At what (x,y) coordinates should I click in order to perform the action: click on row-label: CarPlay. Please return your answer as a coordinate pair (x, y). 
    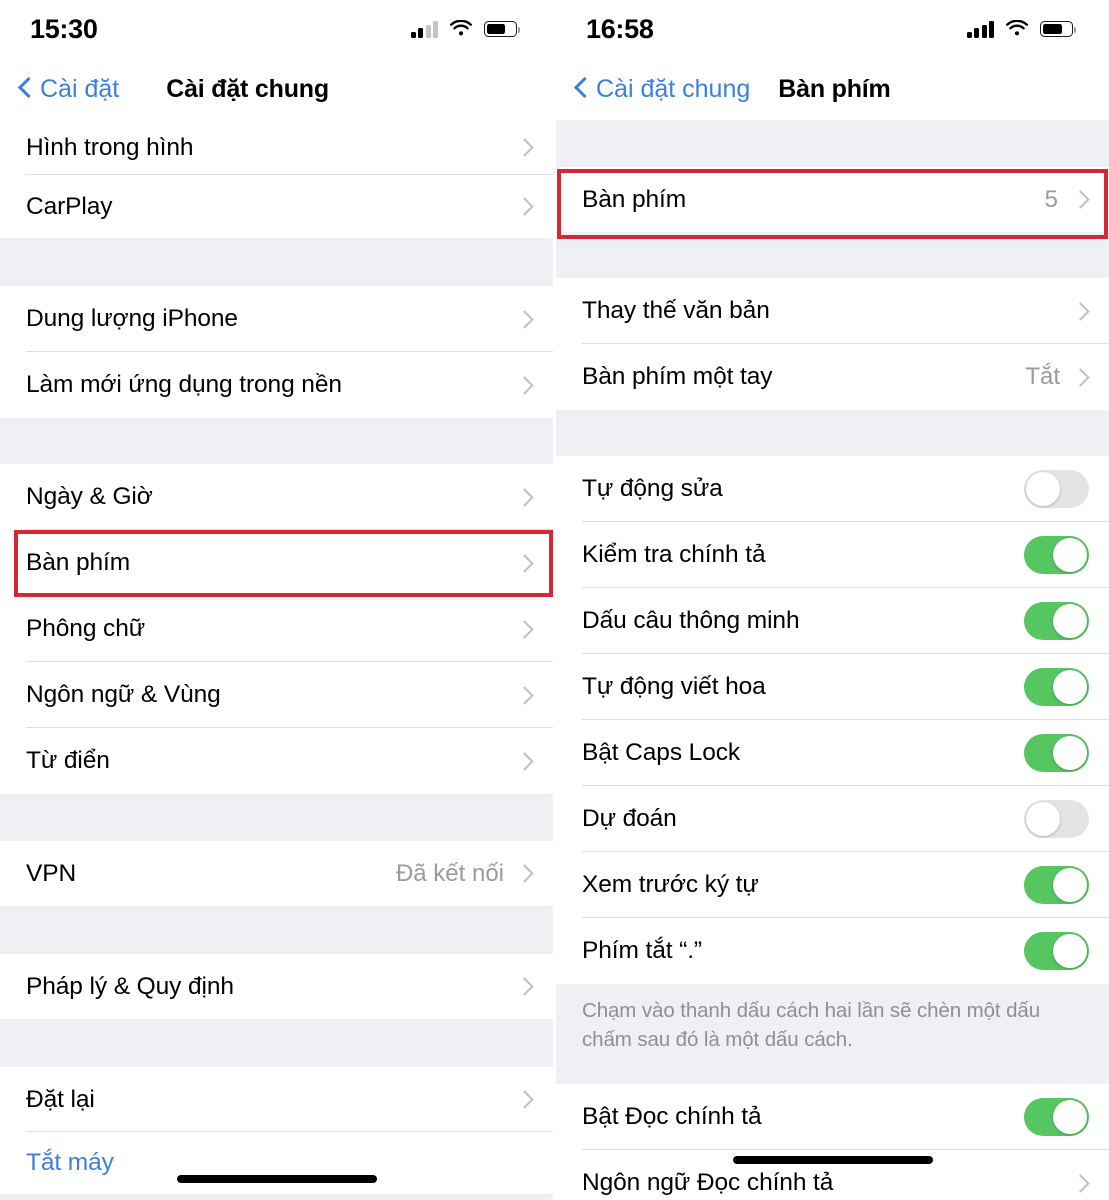
    Looking at the image, I should click on (69, 206).